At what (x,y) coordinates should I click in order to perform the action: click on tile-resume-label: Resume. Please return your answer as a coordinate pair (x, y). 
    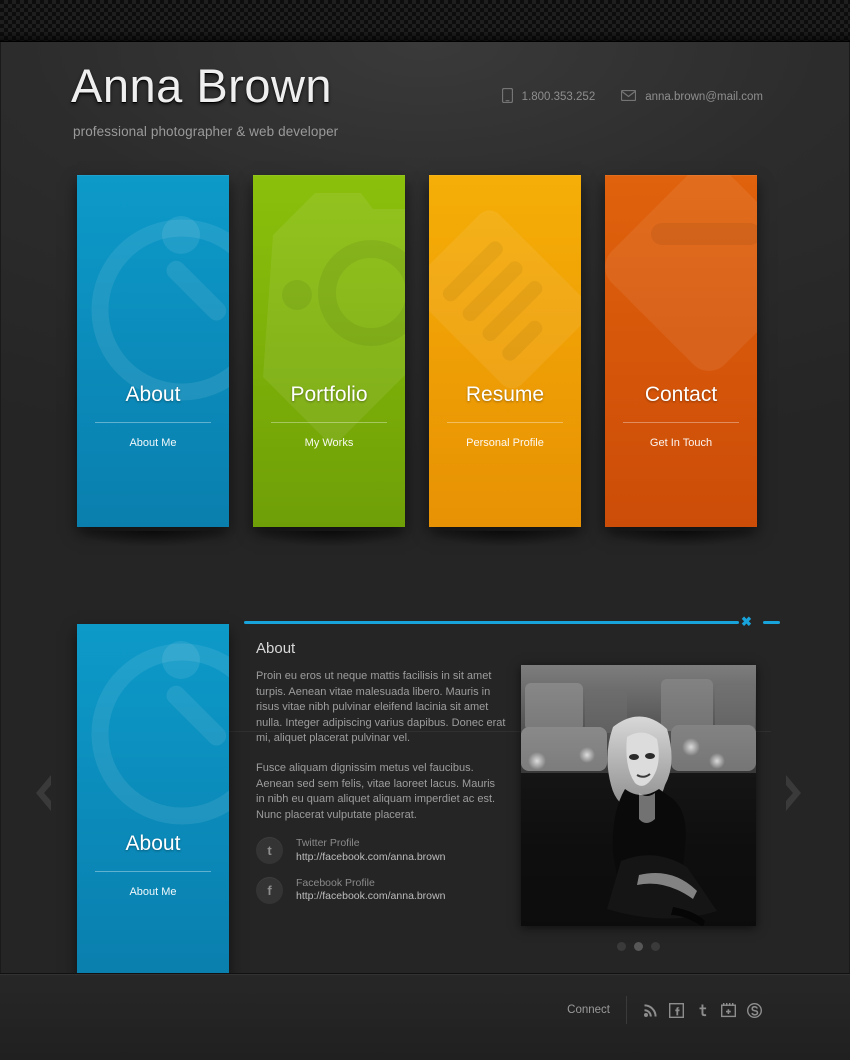
    Looking at the image, I should click on (505, 394).